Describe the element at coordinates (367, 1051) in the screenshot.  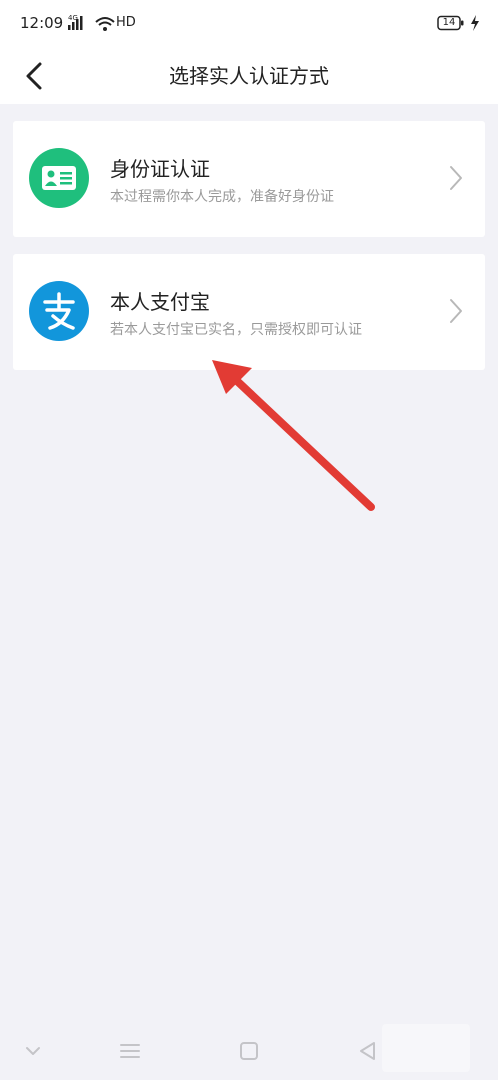
I see `back-triangle-icon` at that location.